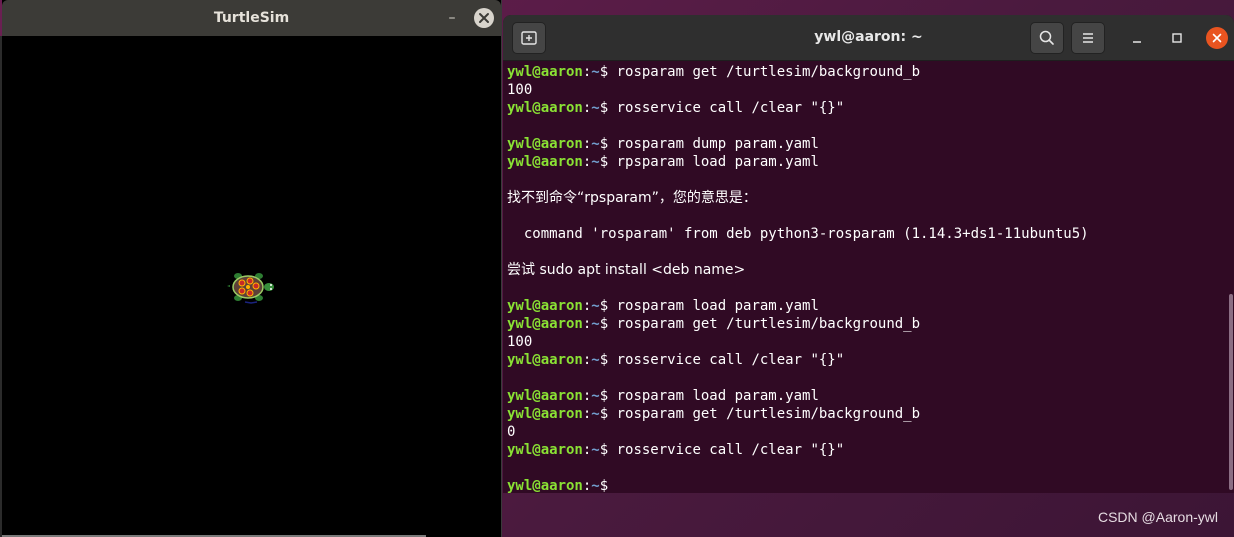 Image resolution: width=1234 pixels, height=537 pixels. I want to click on terminal-headerbar: ywl@aaron: ~, so click(868, 38).